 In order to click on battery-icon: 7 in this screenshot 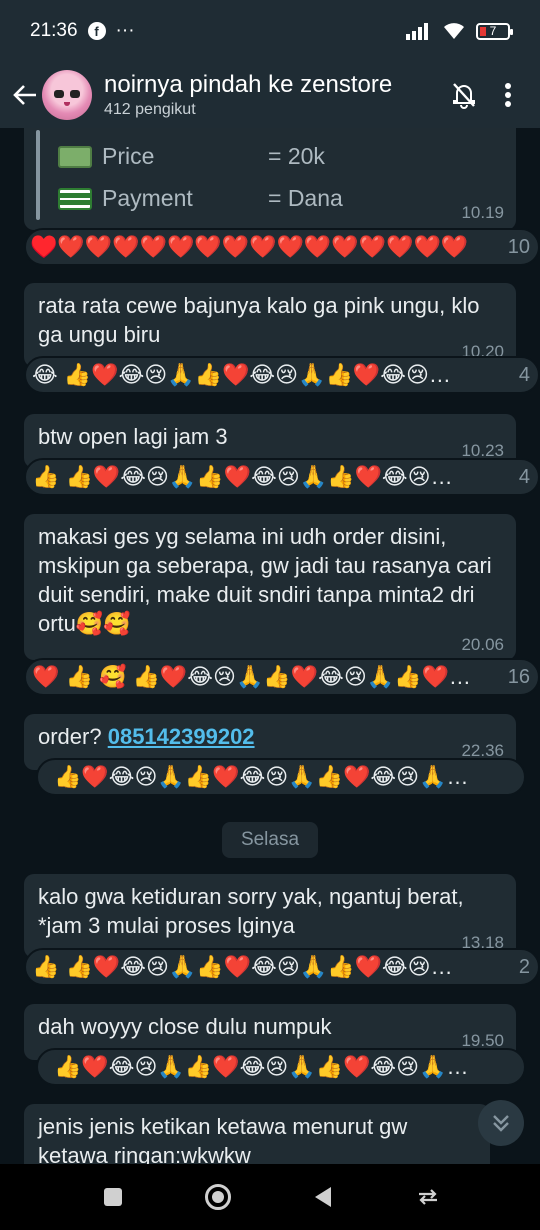, I will do `click(494, 31)`.